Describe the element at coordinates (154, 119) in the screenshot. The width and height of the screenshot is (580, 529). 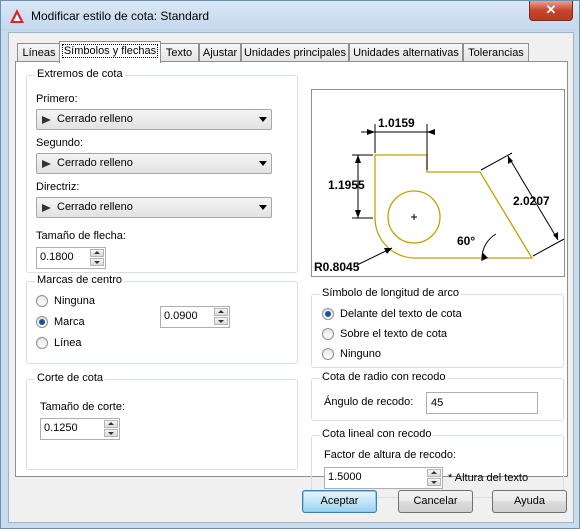
I see `first-arrow-select: Cerrado relleno` at that location.